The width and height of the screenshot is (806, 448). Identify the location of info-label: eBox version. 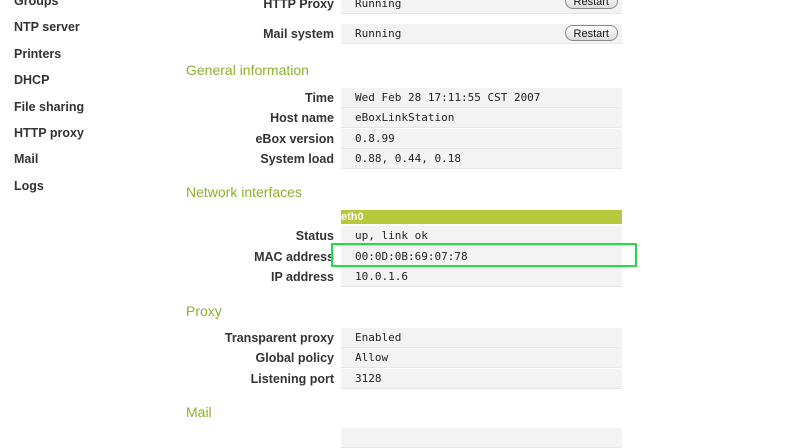
(294, 139).